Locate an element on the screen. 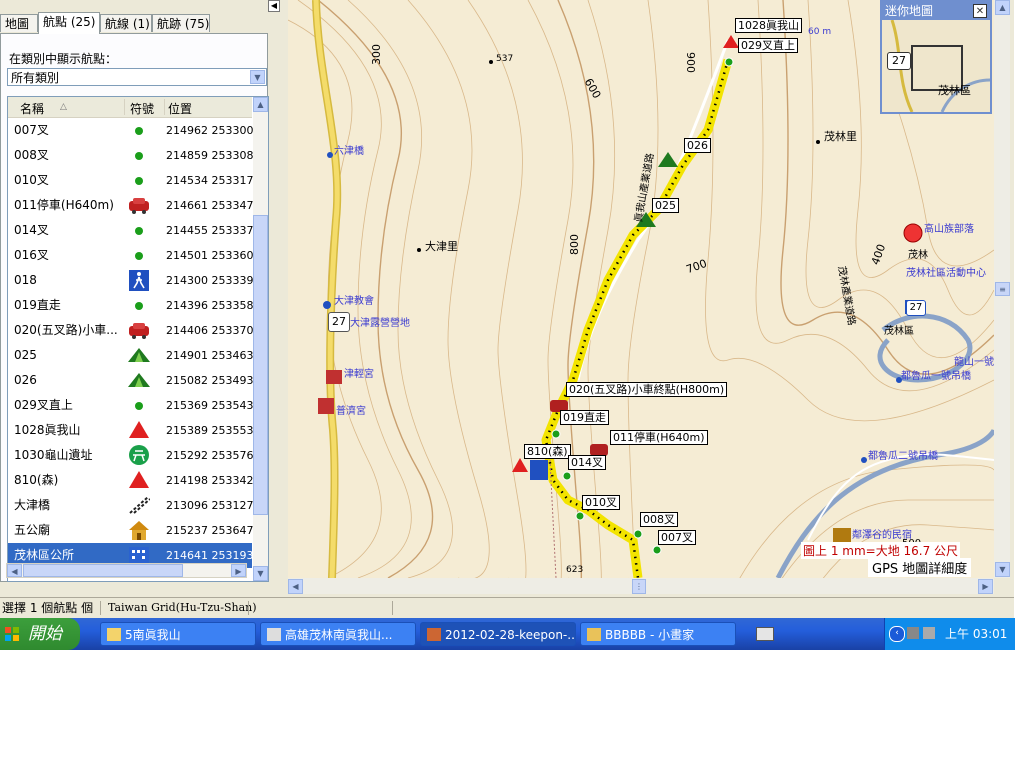 The image size is (1024, 768). mini-map-window: 迷你地圖 ✕ 27 茂林區 is located at coordinates (936, 57).